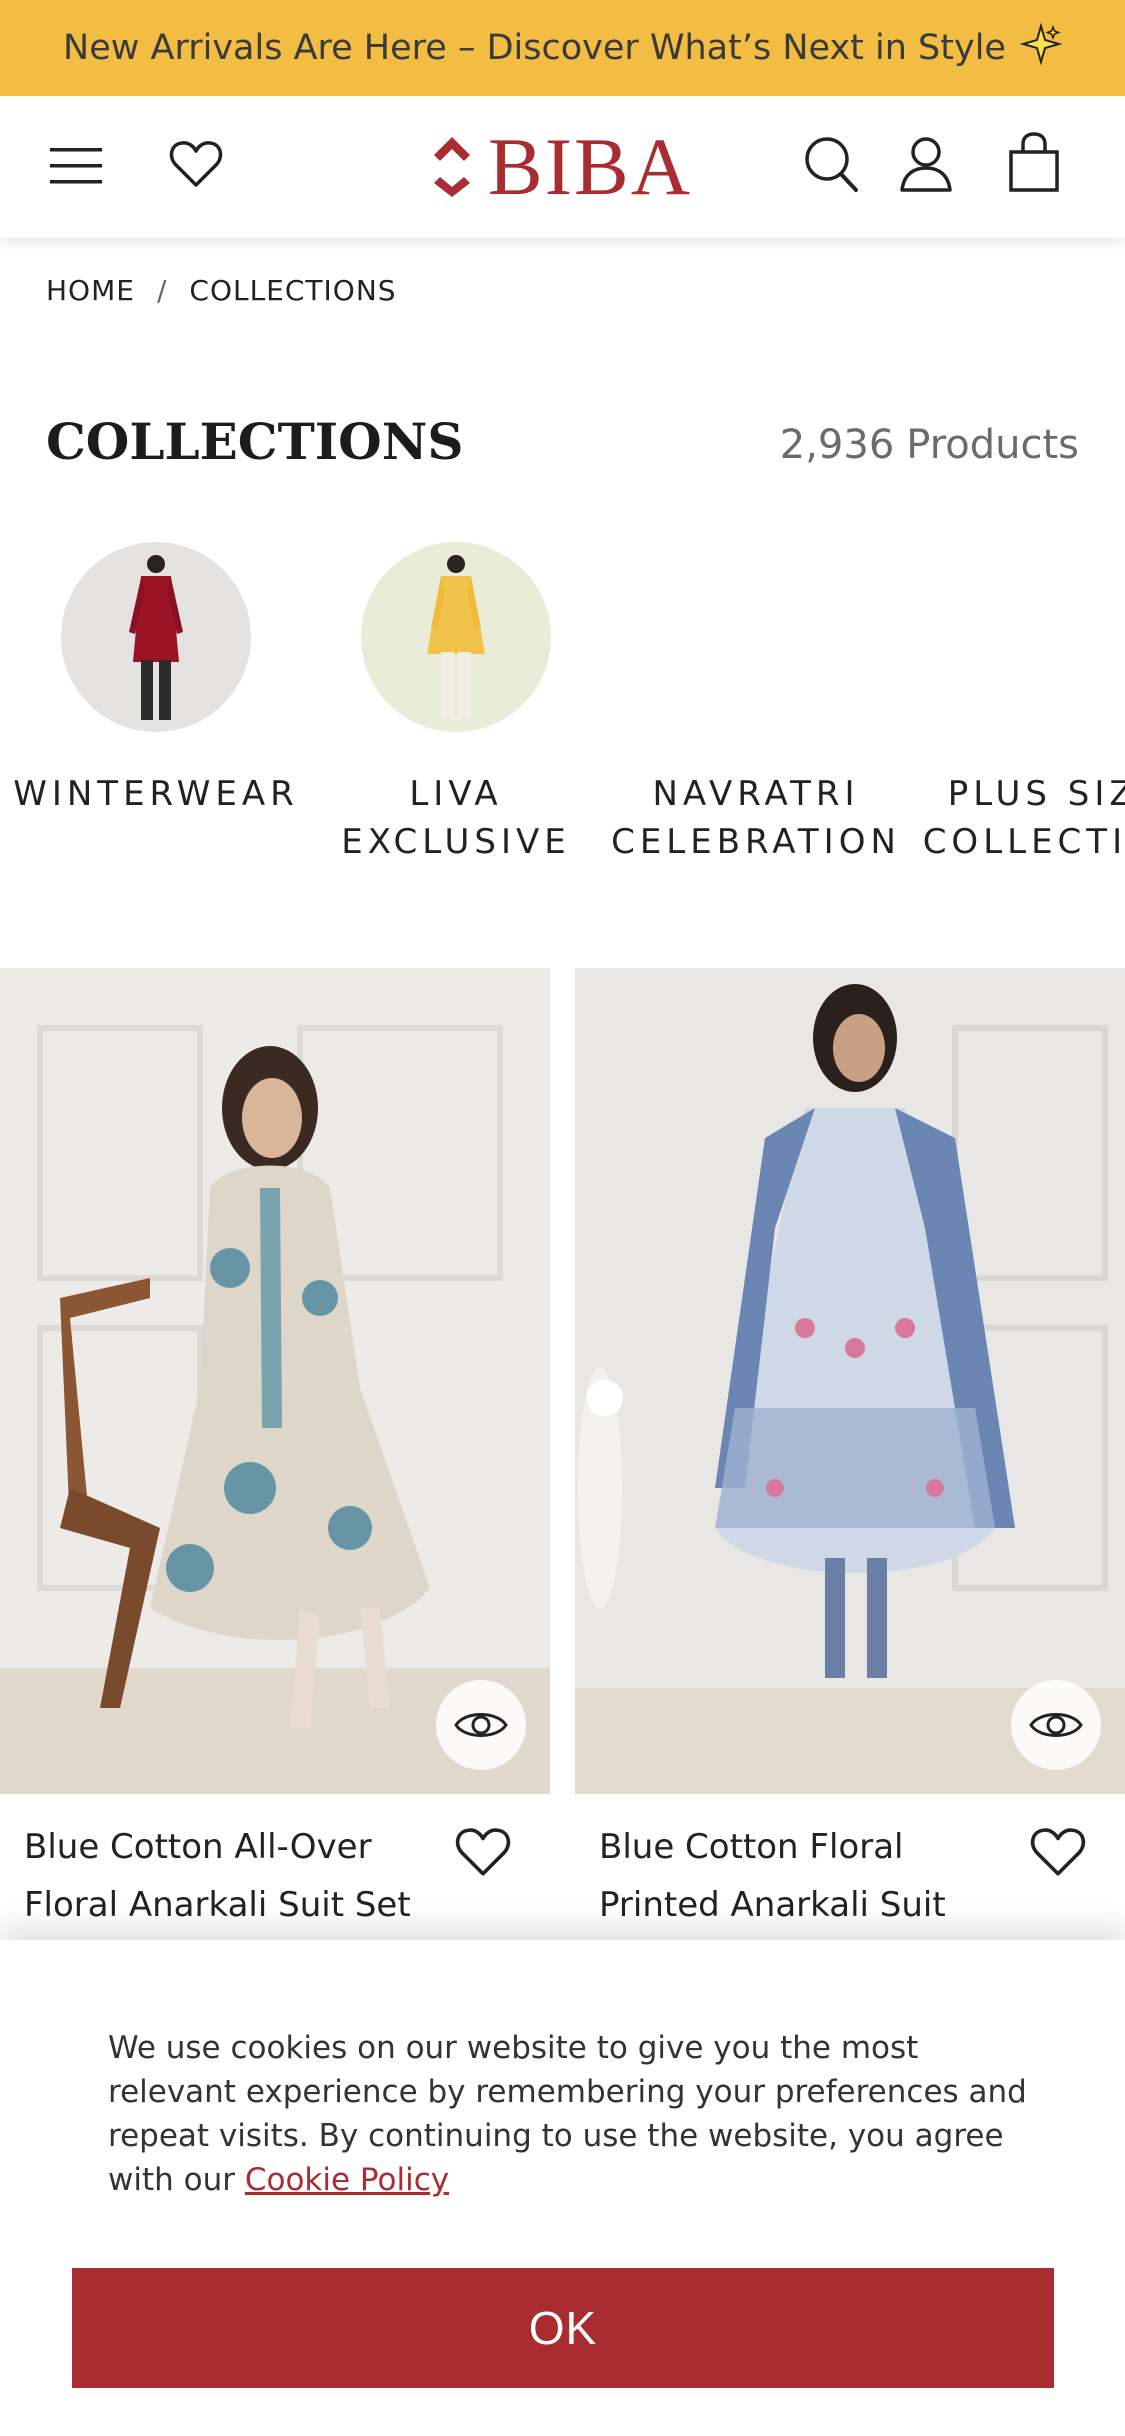  What do you see at coordinates (456, 818) in the screenshot?
I see `category-label: LIVA EXCLUSIVE` at bounding box center [456, 818].